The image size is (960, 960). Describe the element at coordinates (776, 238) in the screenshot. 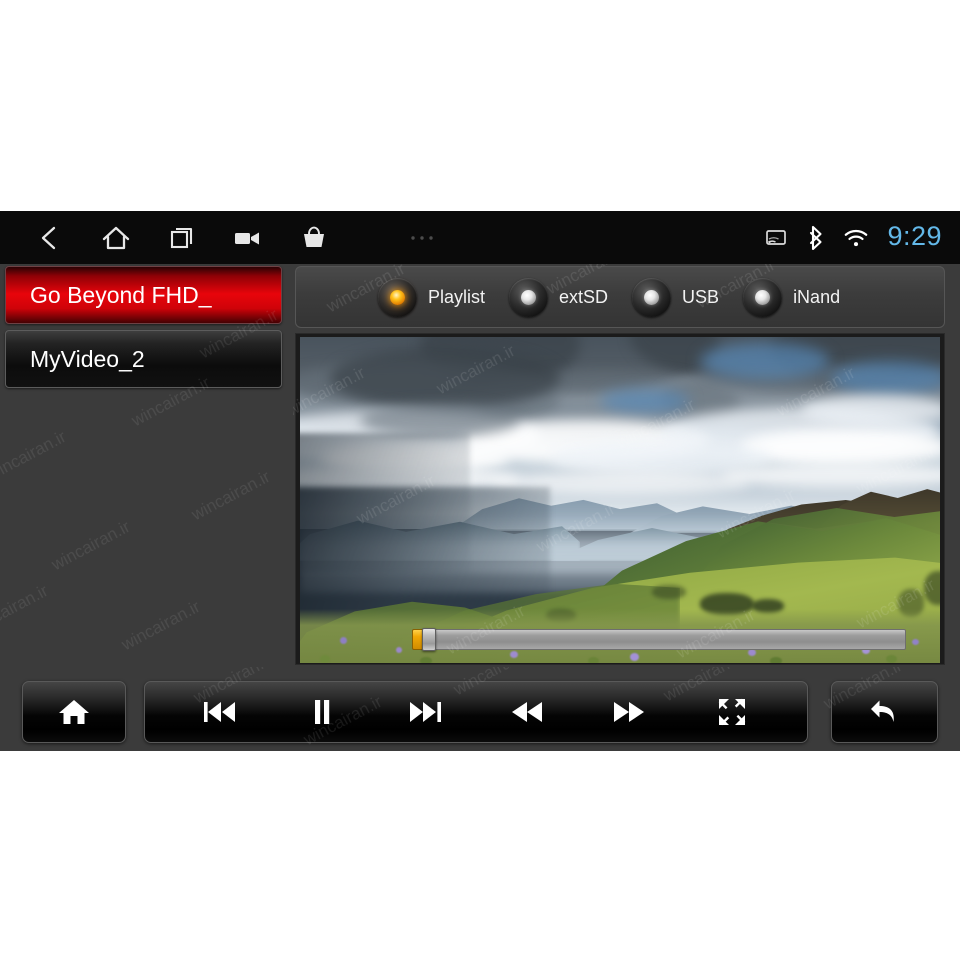

I see `cast-screen-icon` at that location.